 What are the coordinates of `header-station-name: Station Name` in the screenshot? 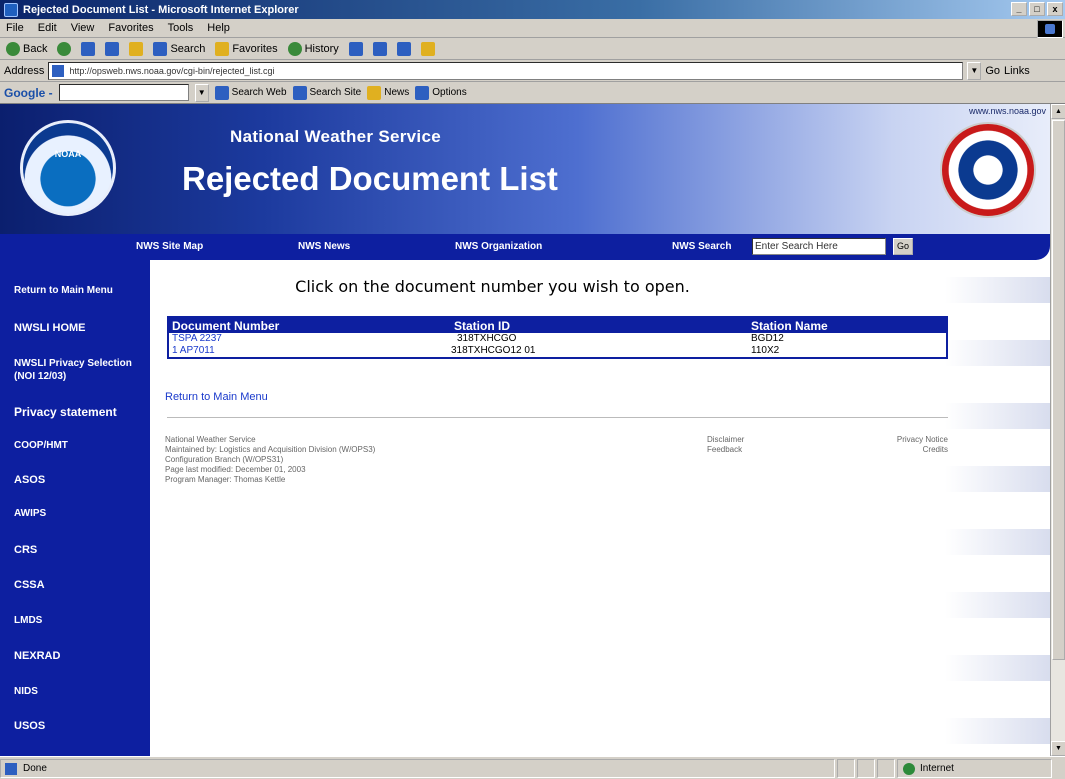 It's located at (789, 326).